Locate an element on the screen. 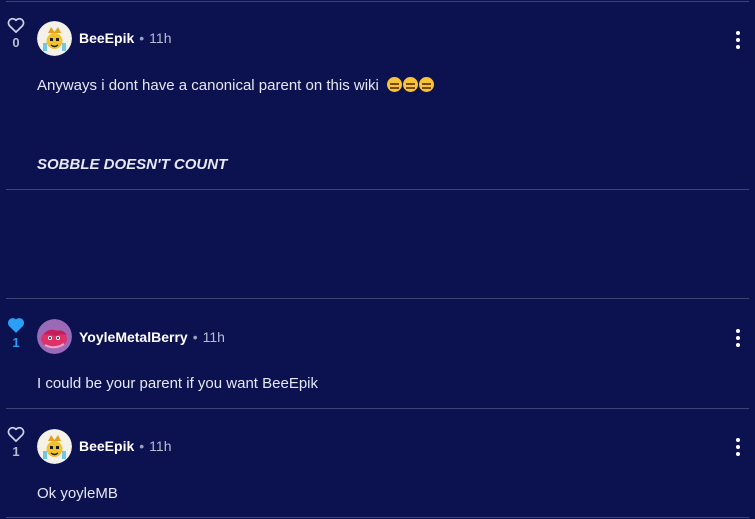 The width and height of the screenshot is (755, 519). comment-text: Ok yoyleMB is located at coordinates (77, 493).